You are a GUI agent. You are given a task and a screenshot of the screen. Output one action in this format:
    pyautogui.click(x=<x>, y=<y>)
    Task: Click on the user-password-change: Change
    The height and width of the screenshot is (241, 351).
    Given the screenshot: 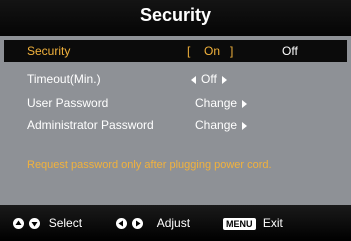 What is the action you would take?
    pyautogui.click(x=221, y=103)
    